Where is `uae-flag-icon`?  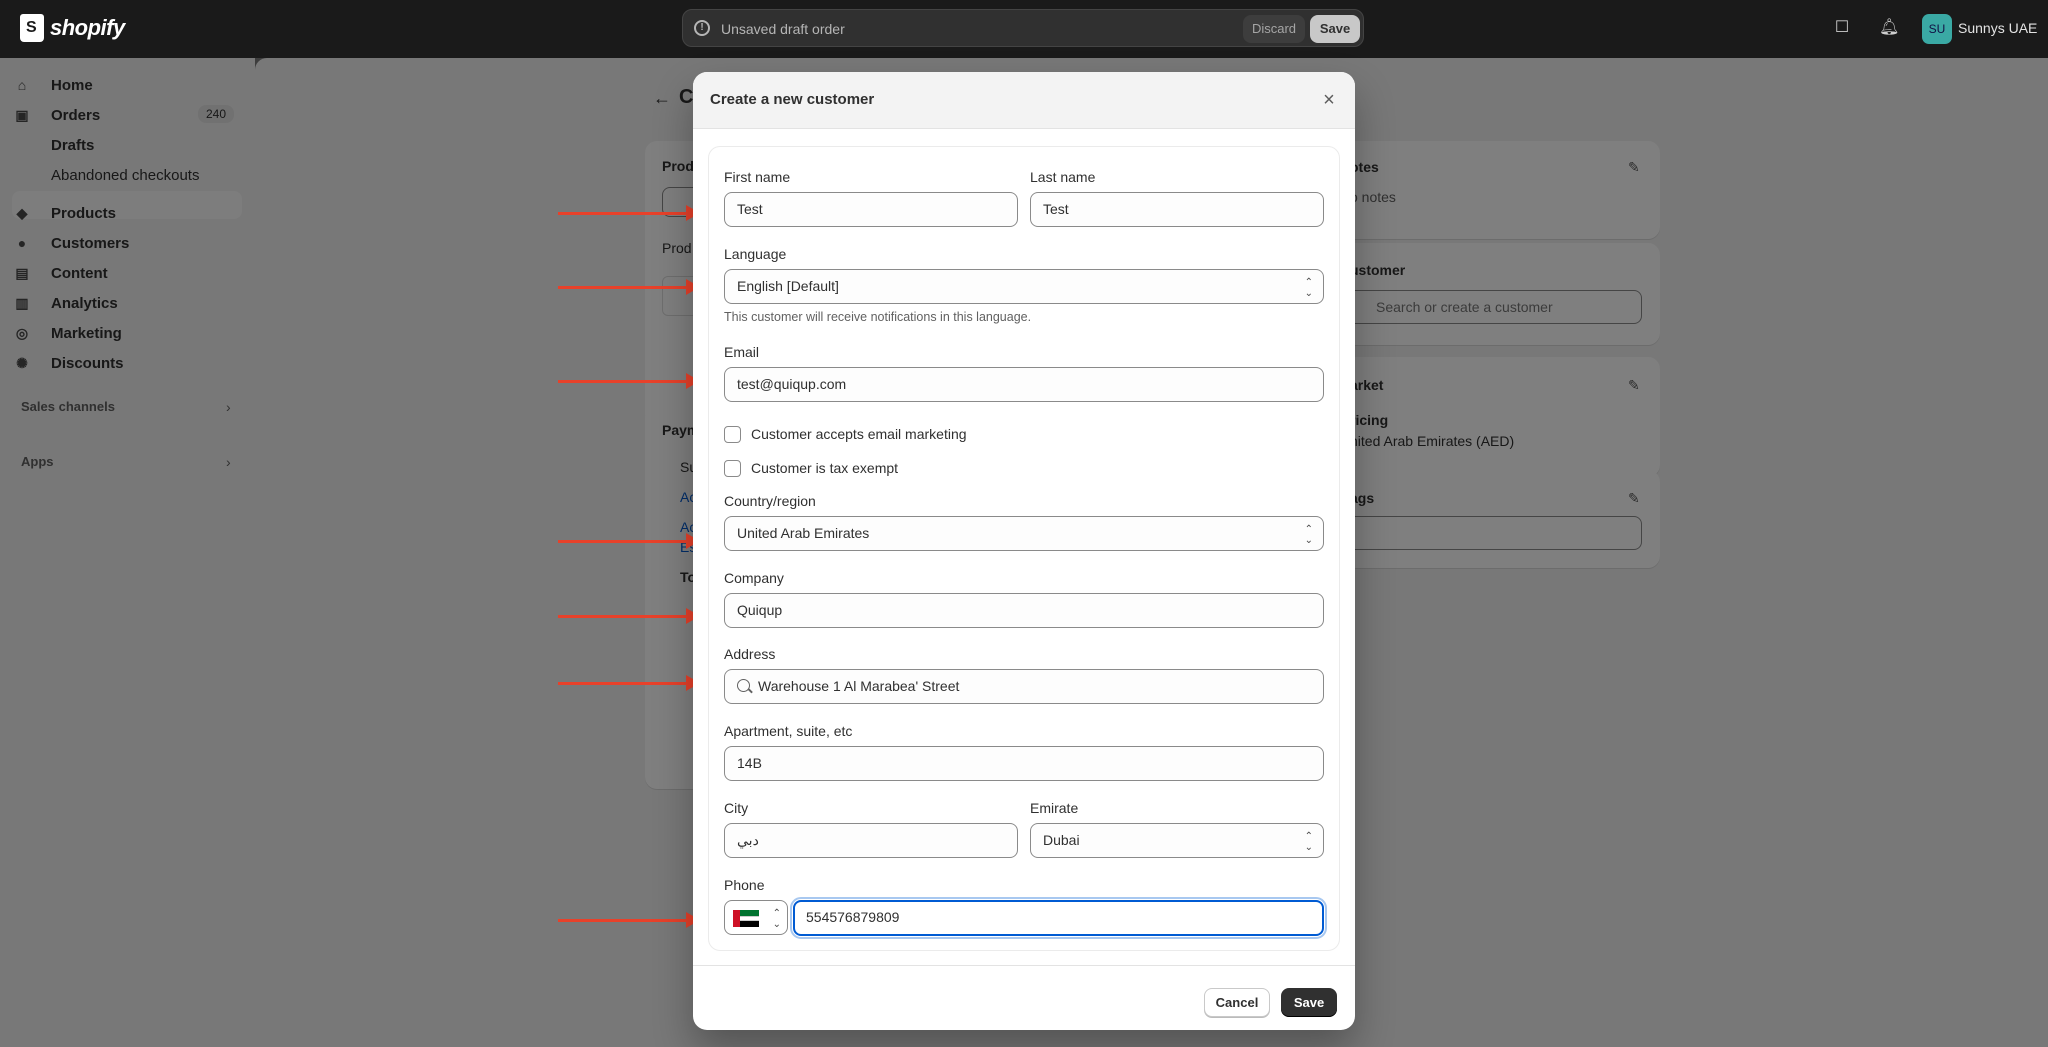 uae-flag-icon is located at coordinates (746, 918).